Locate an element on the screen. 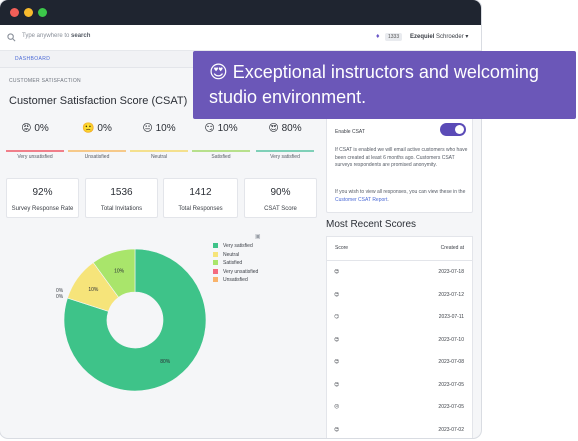 This screenshot has width=578, height=441. title-bar is located at coordinates (240, 12).